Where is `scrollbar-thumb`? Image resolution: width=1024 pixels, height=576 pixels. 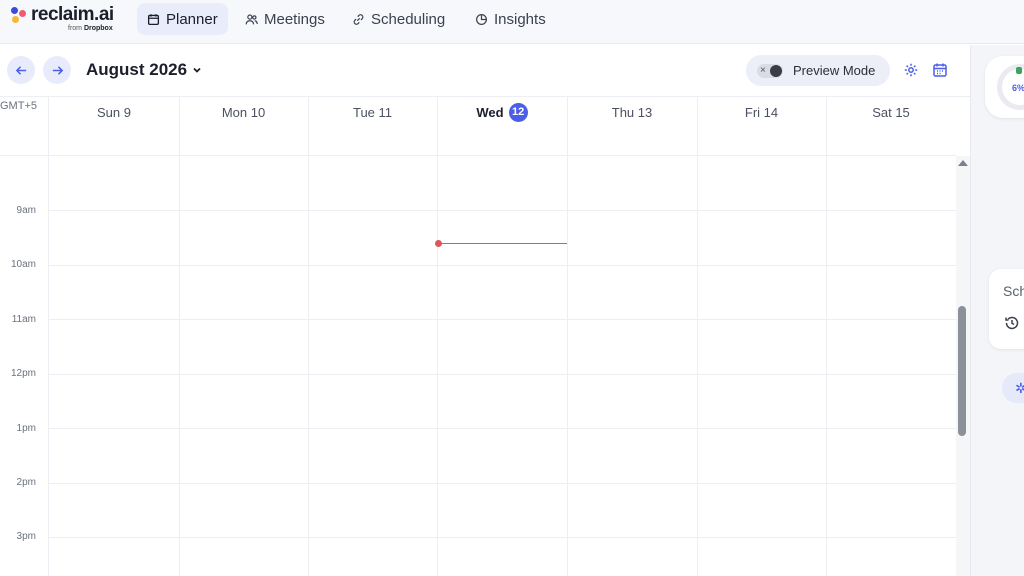 scrollbar-thumb is located at coordinates (962, 371).